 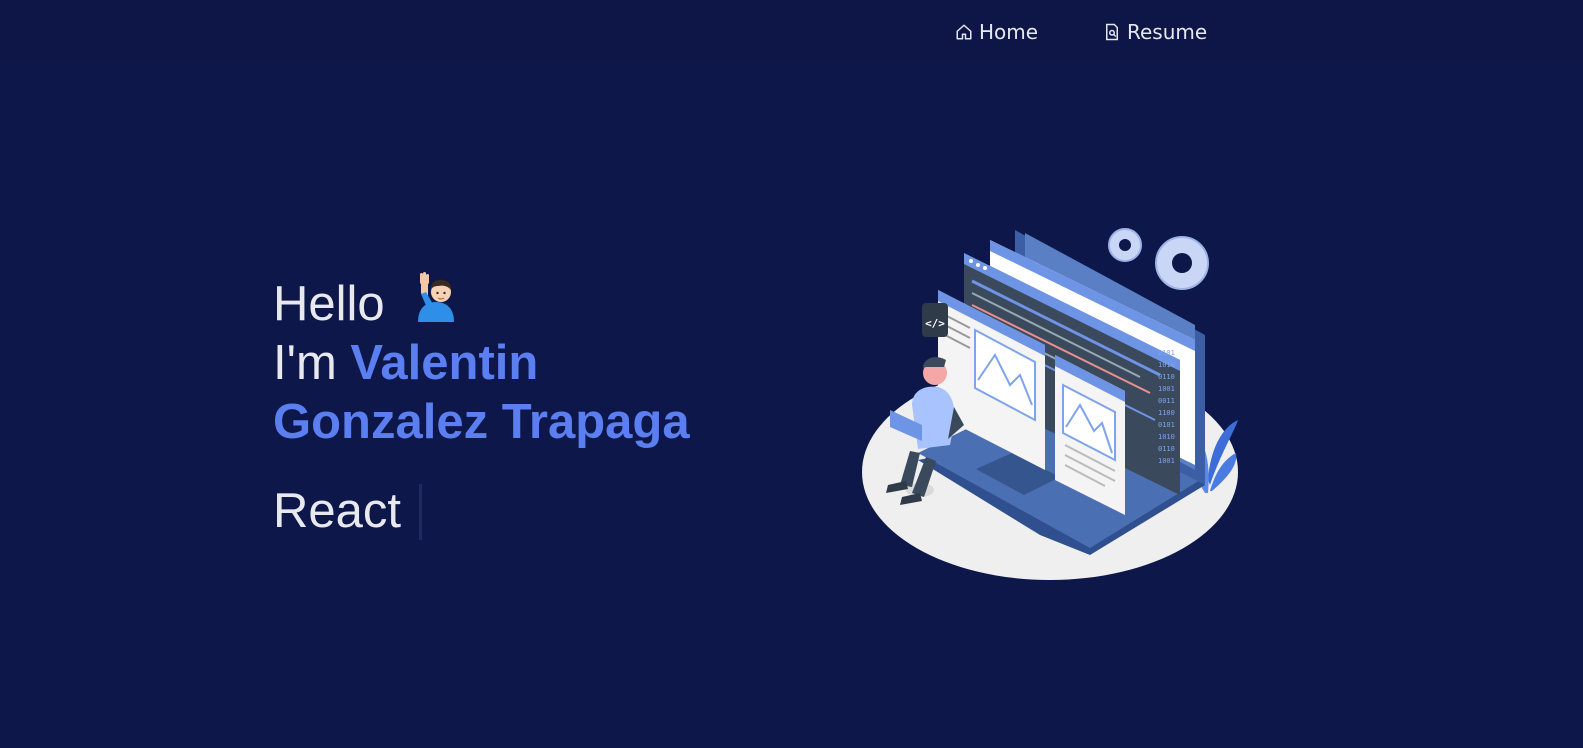 What do you see at coordinates (444, 363) in the screenshot?
I see `first-name: Valentin` at bounding box center [444, 363].